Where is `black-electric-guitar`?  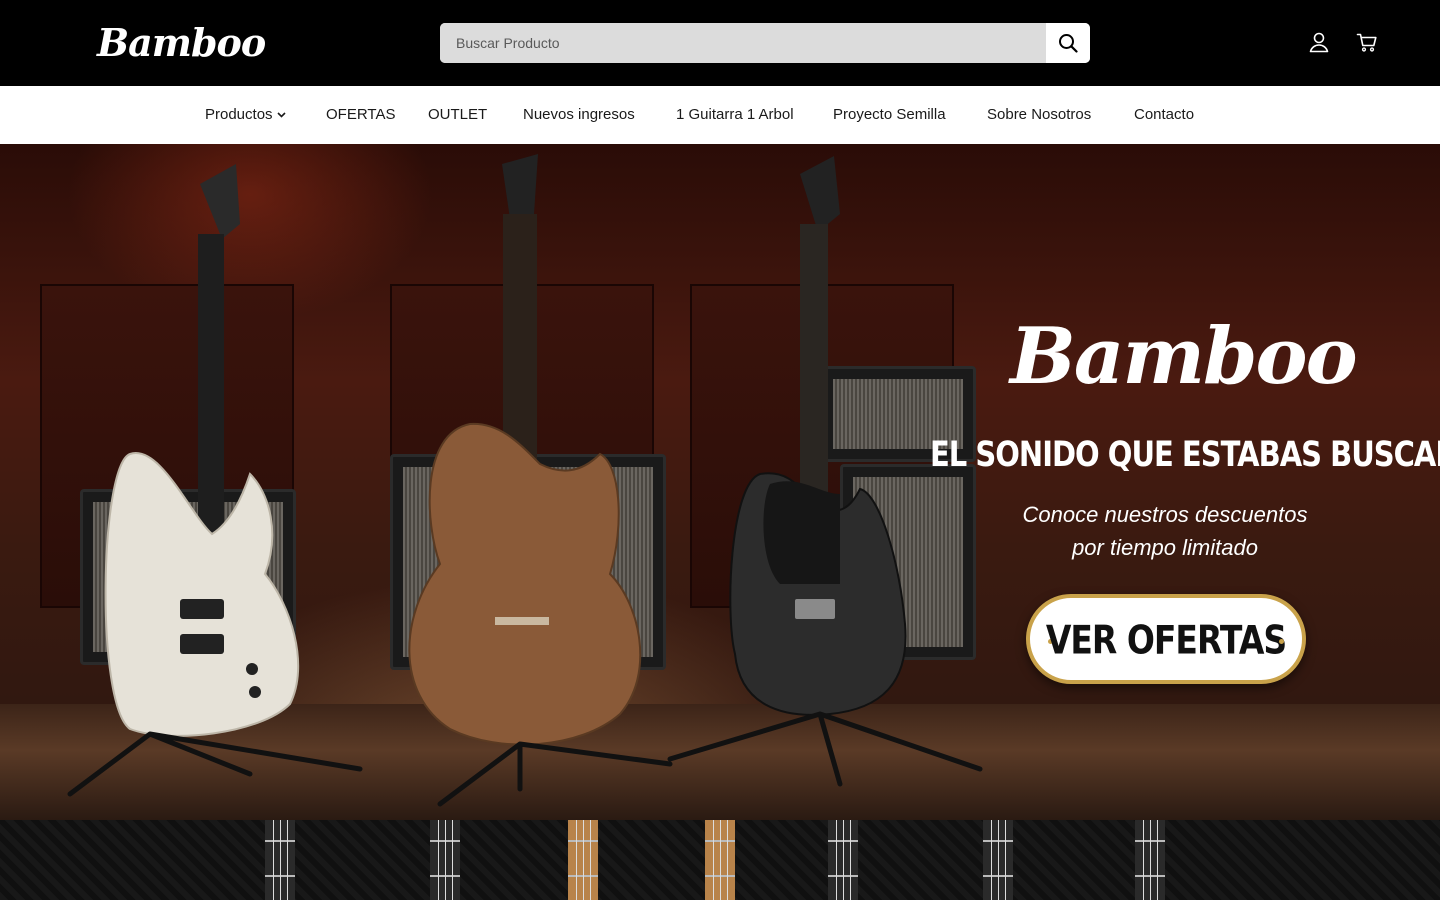 black-electric-guitar is located at coordinates (818, 436).